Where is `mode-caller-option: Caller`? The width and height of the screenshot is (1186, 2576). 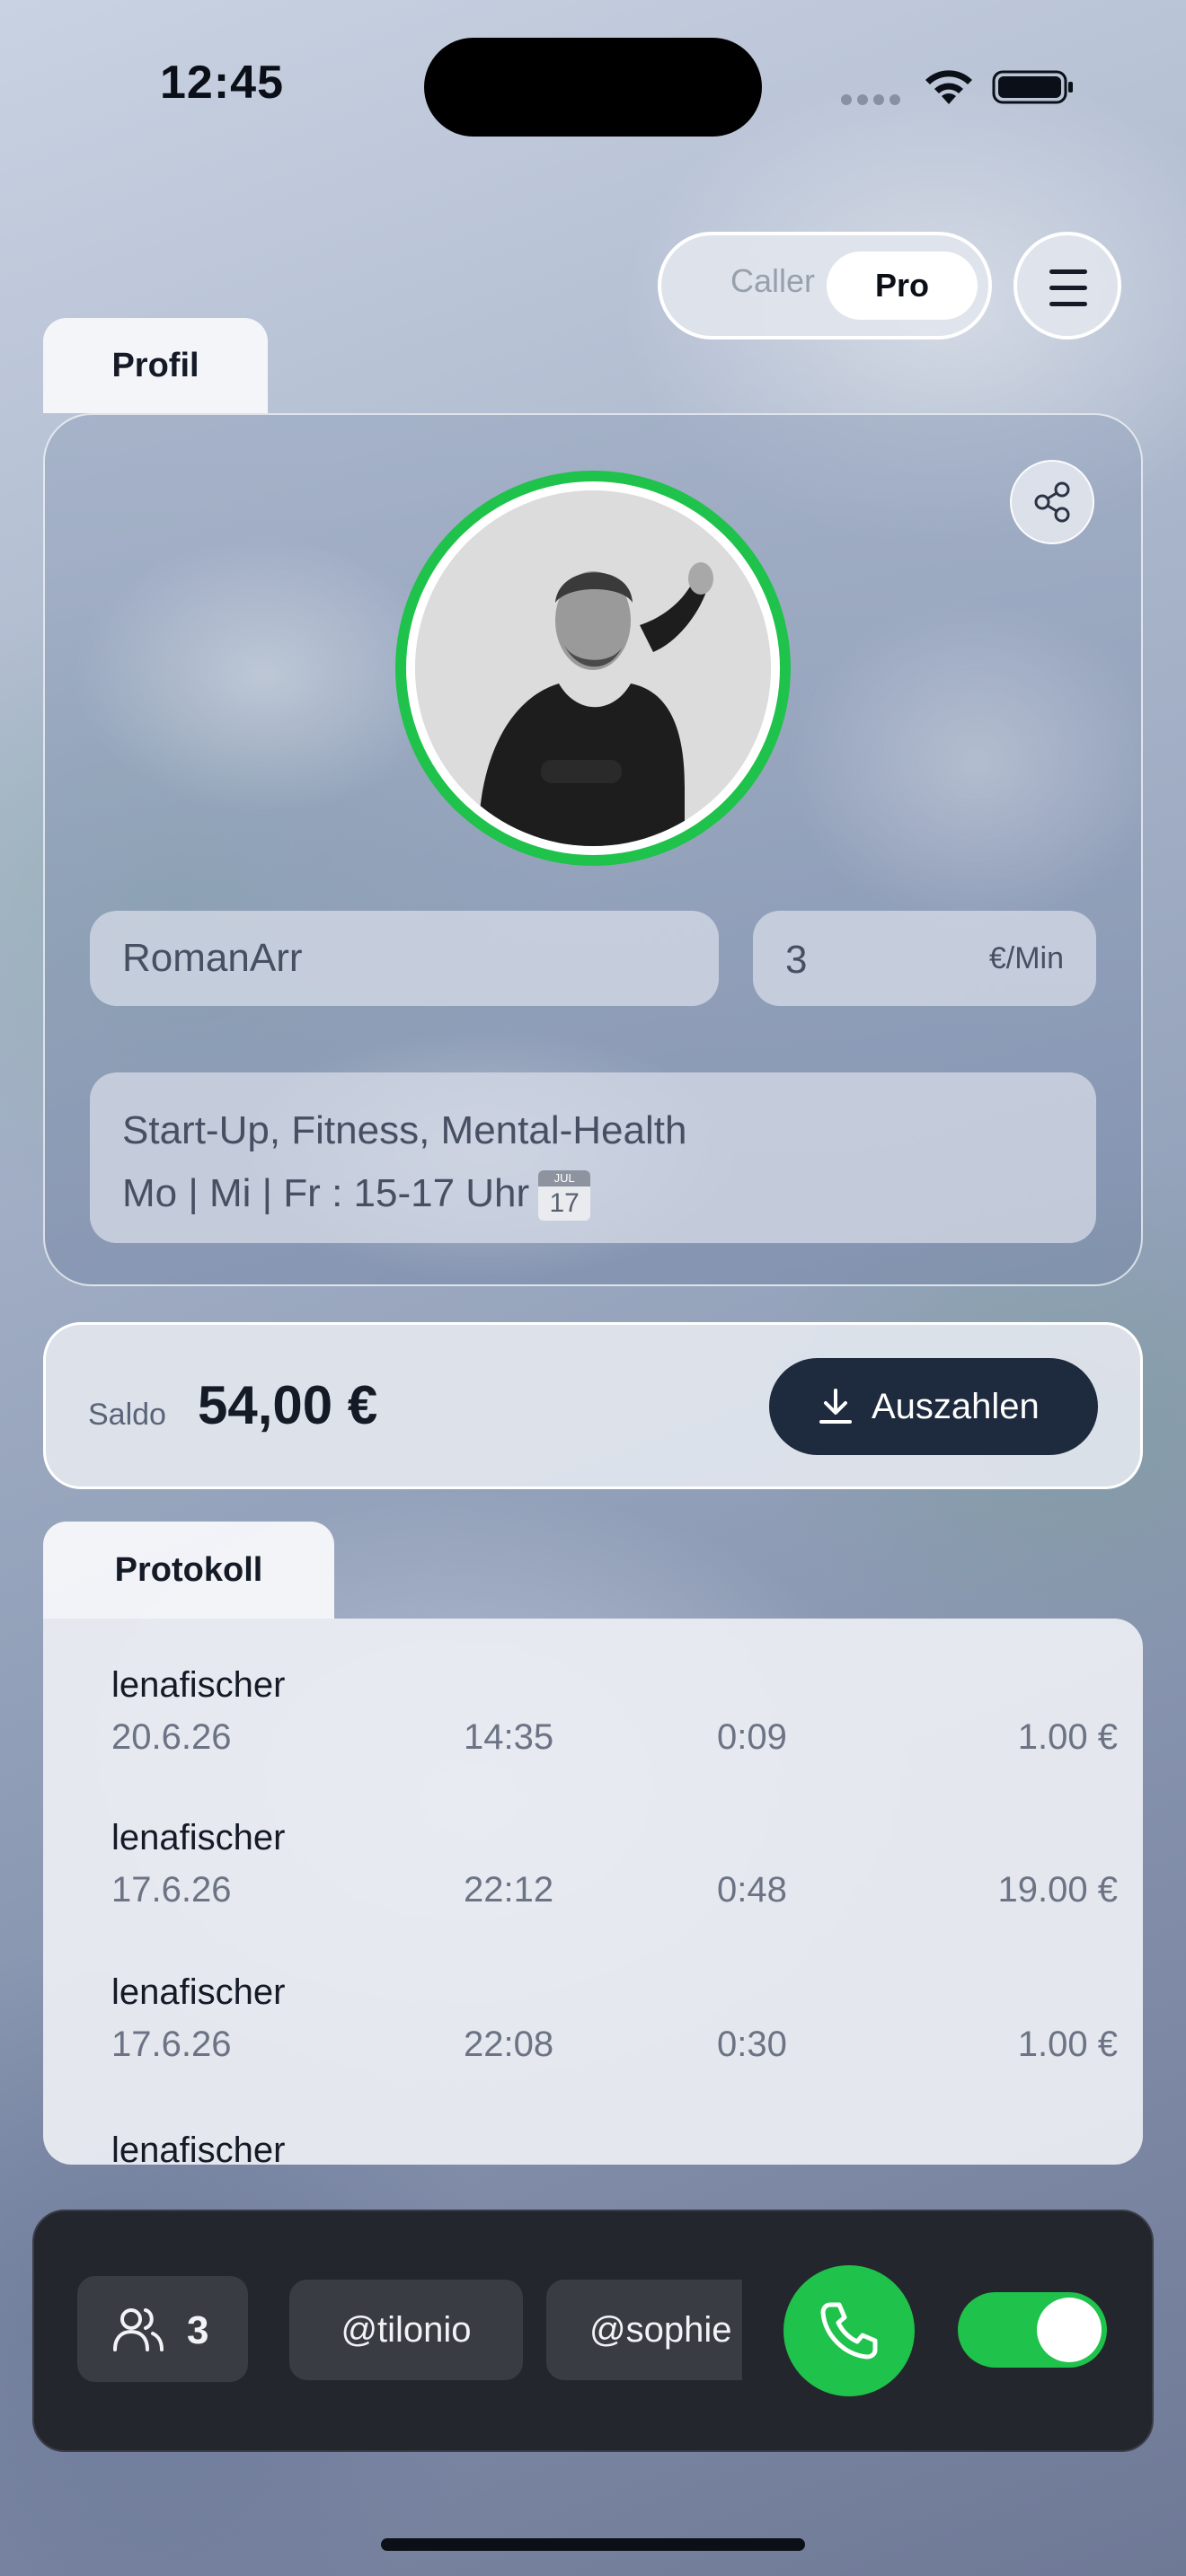
mode-caller-option: Caller is located at coordinates (773, 281).